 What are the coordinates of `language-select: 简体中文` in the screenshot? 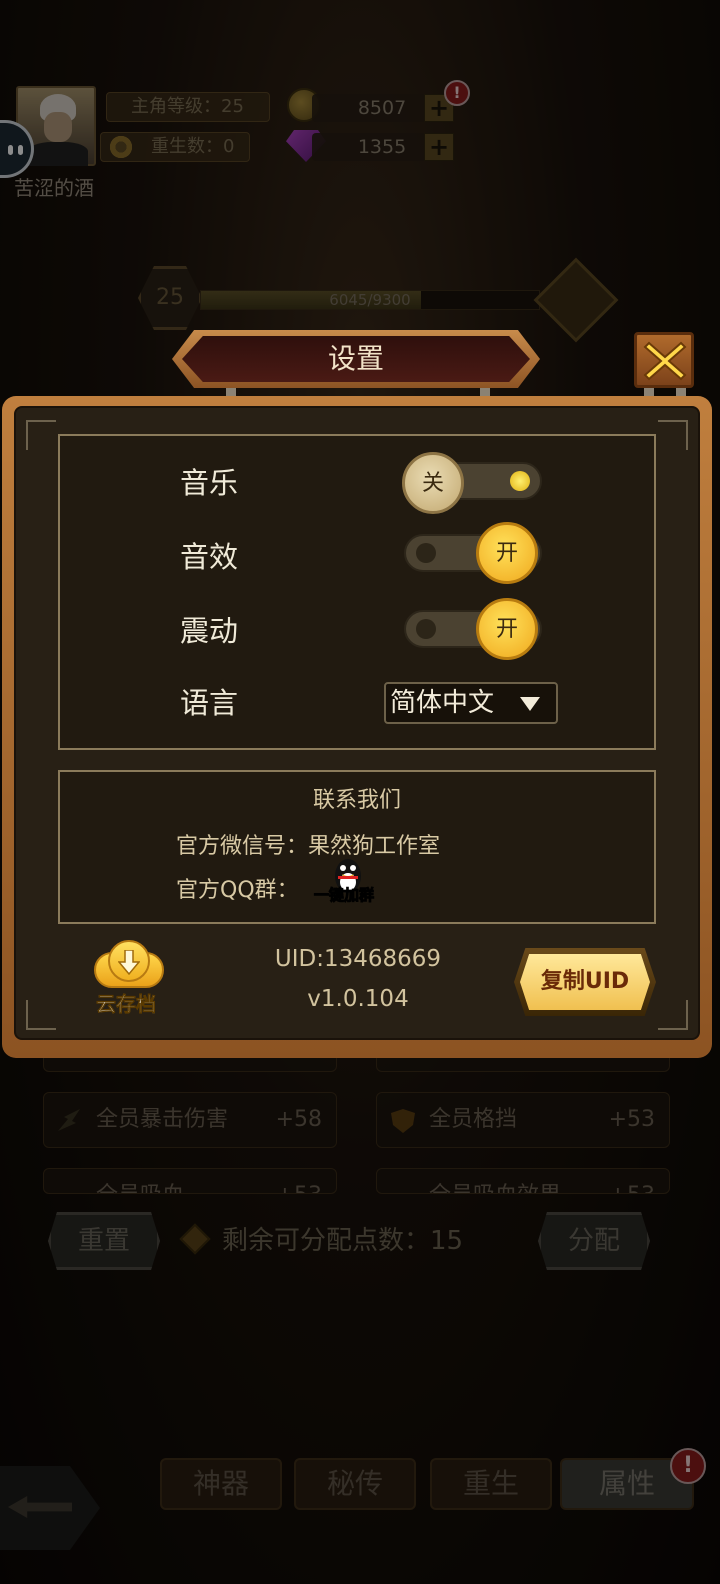 It's located at (471, 703).